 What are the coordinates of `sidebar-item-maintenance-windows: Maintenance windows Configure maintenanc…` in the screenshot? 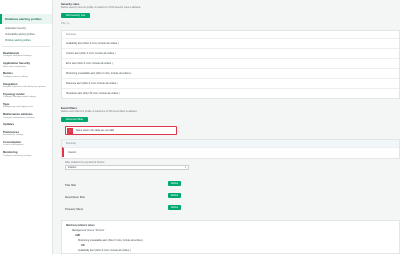 It's located at (26, 116).